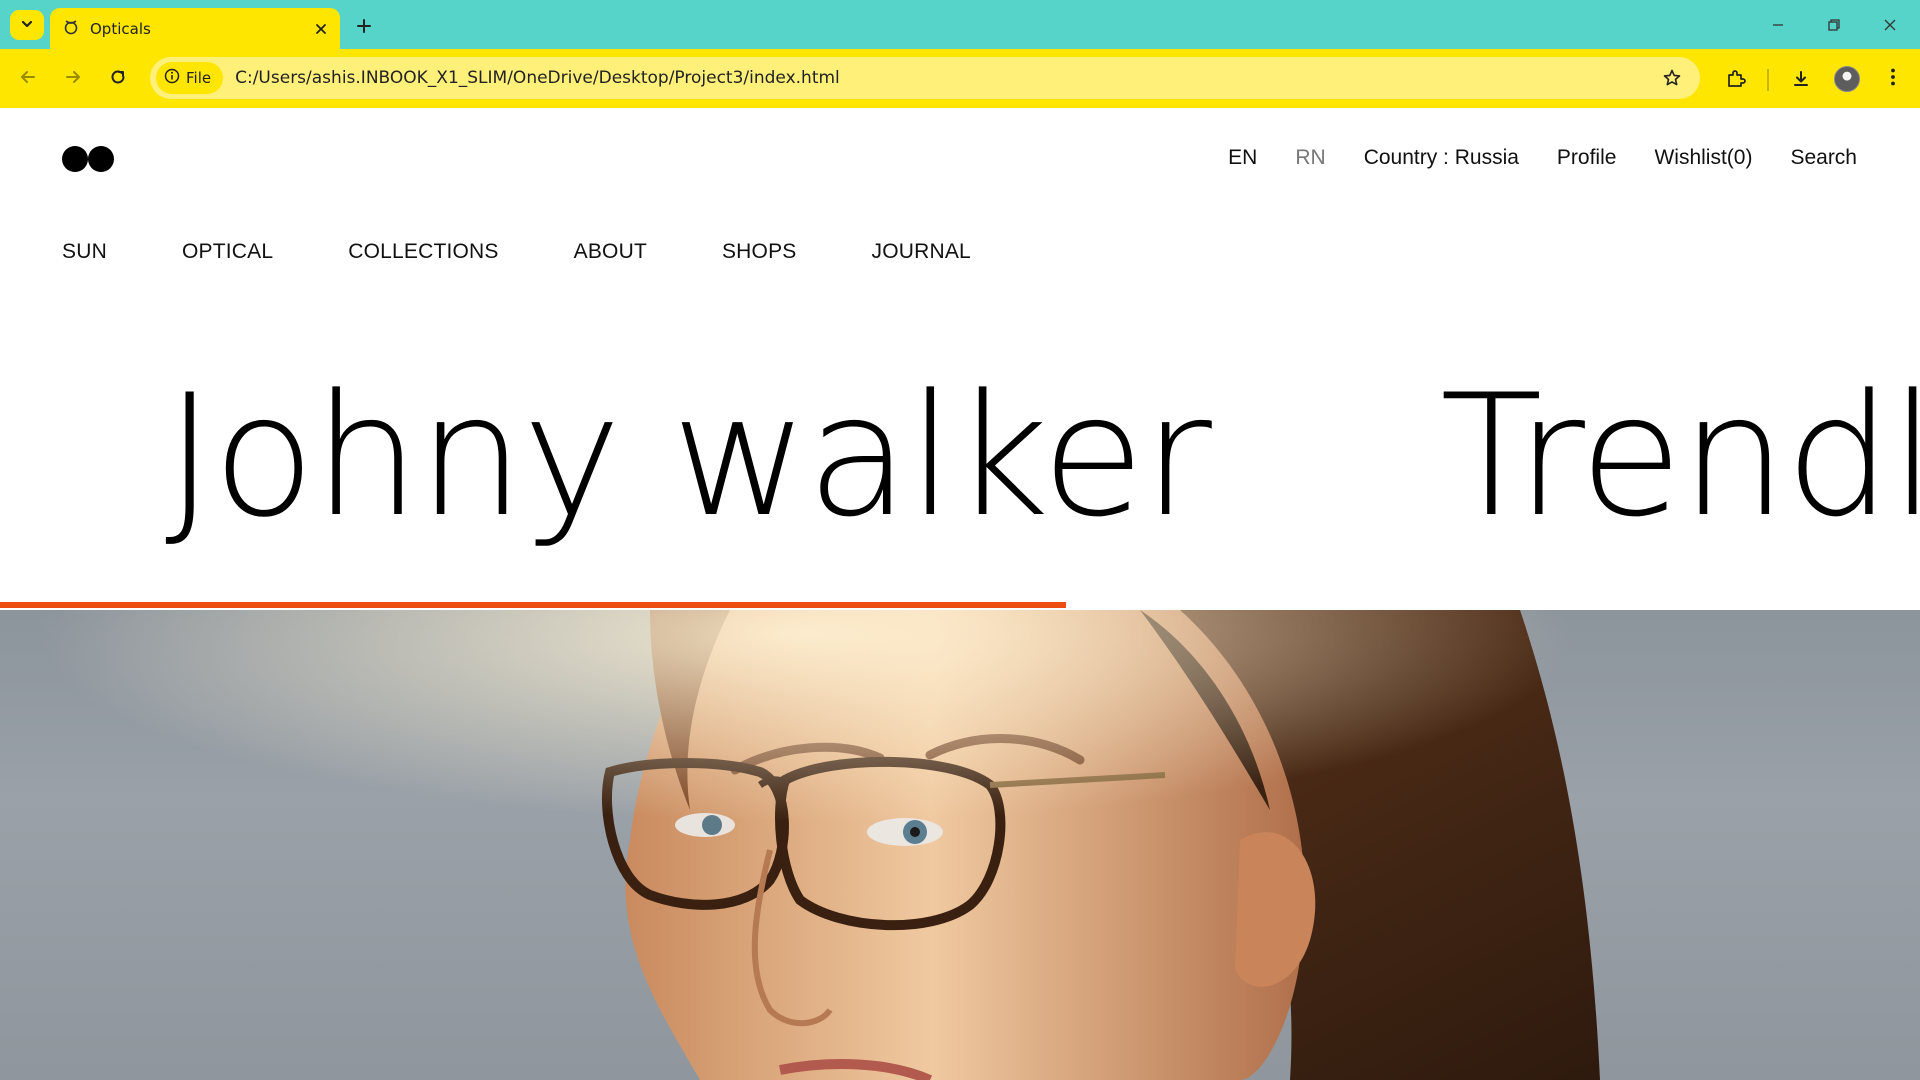 This screenshot has width=1920, height=1080. I want to click on arrow-left-icon, so click(28, 79).